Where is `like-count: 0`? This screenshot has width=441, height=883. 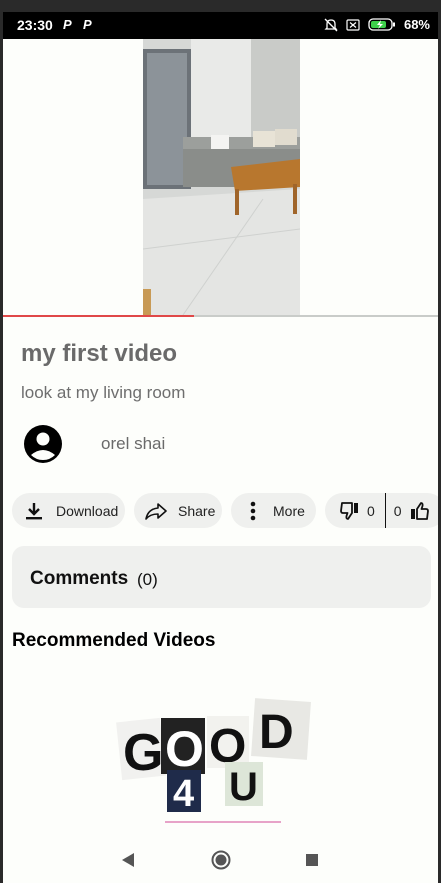
like-count: 0 is located at coordinates (397, 510).